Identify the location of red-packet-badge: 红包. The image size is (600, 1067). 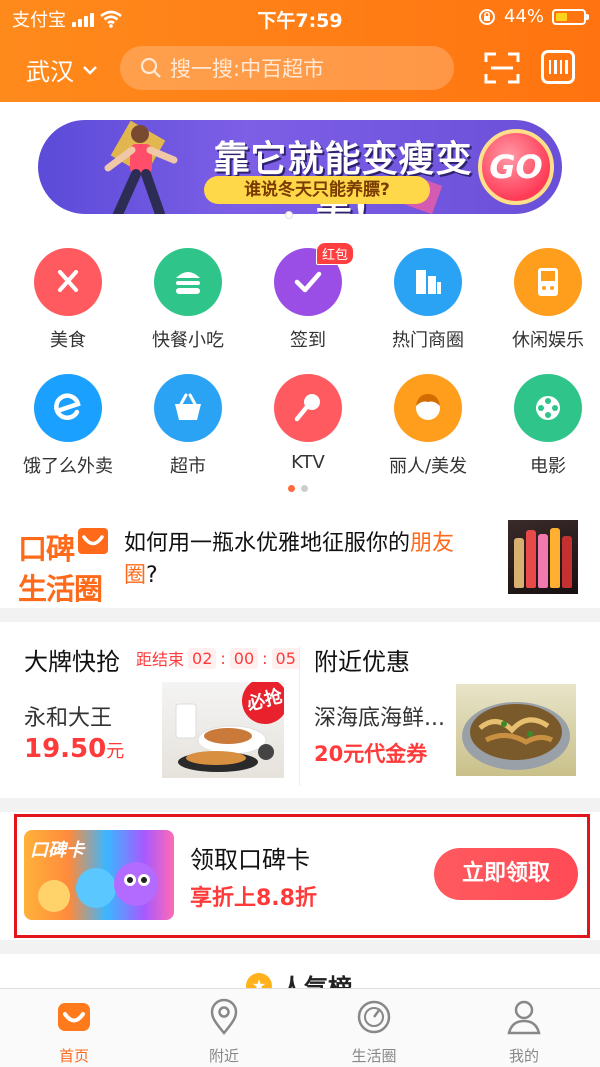
(334, 253).